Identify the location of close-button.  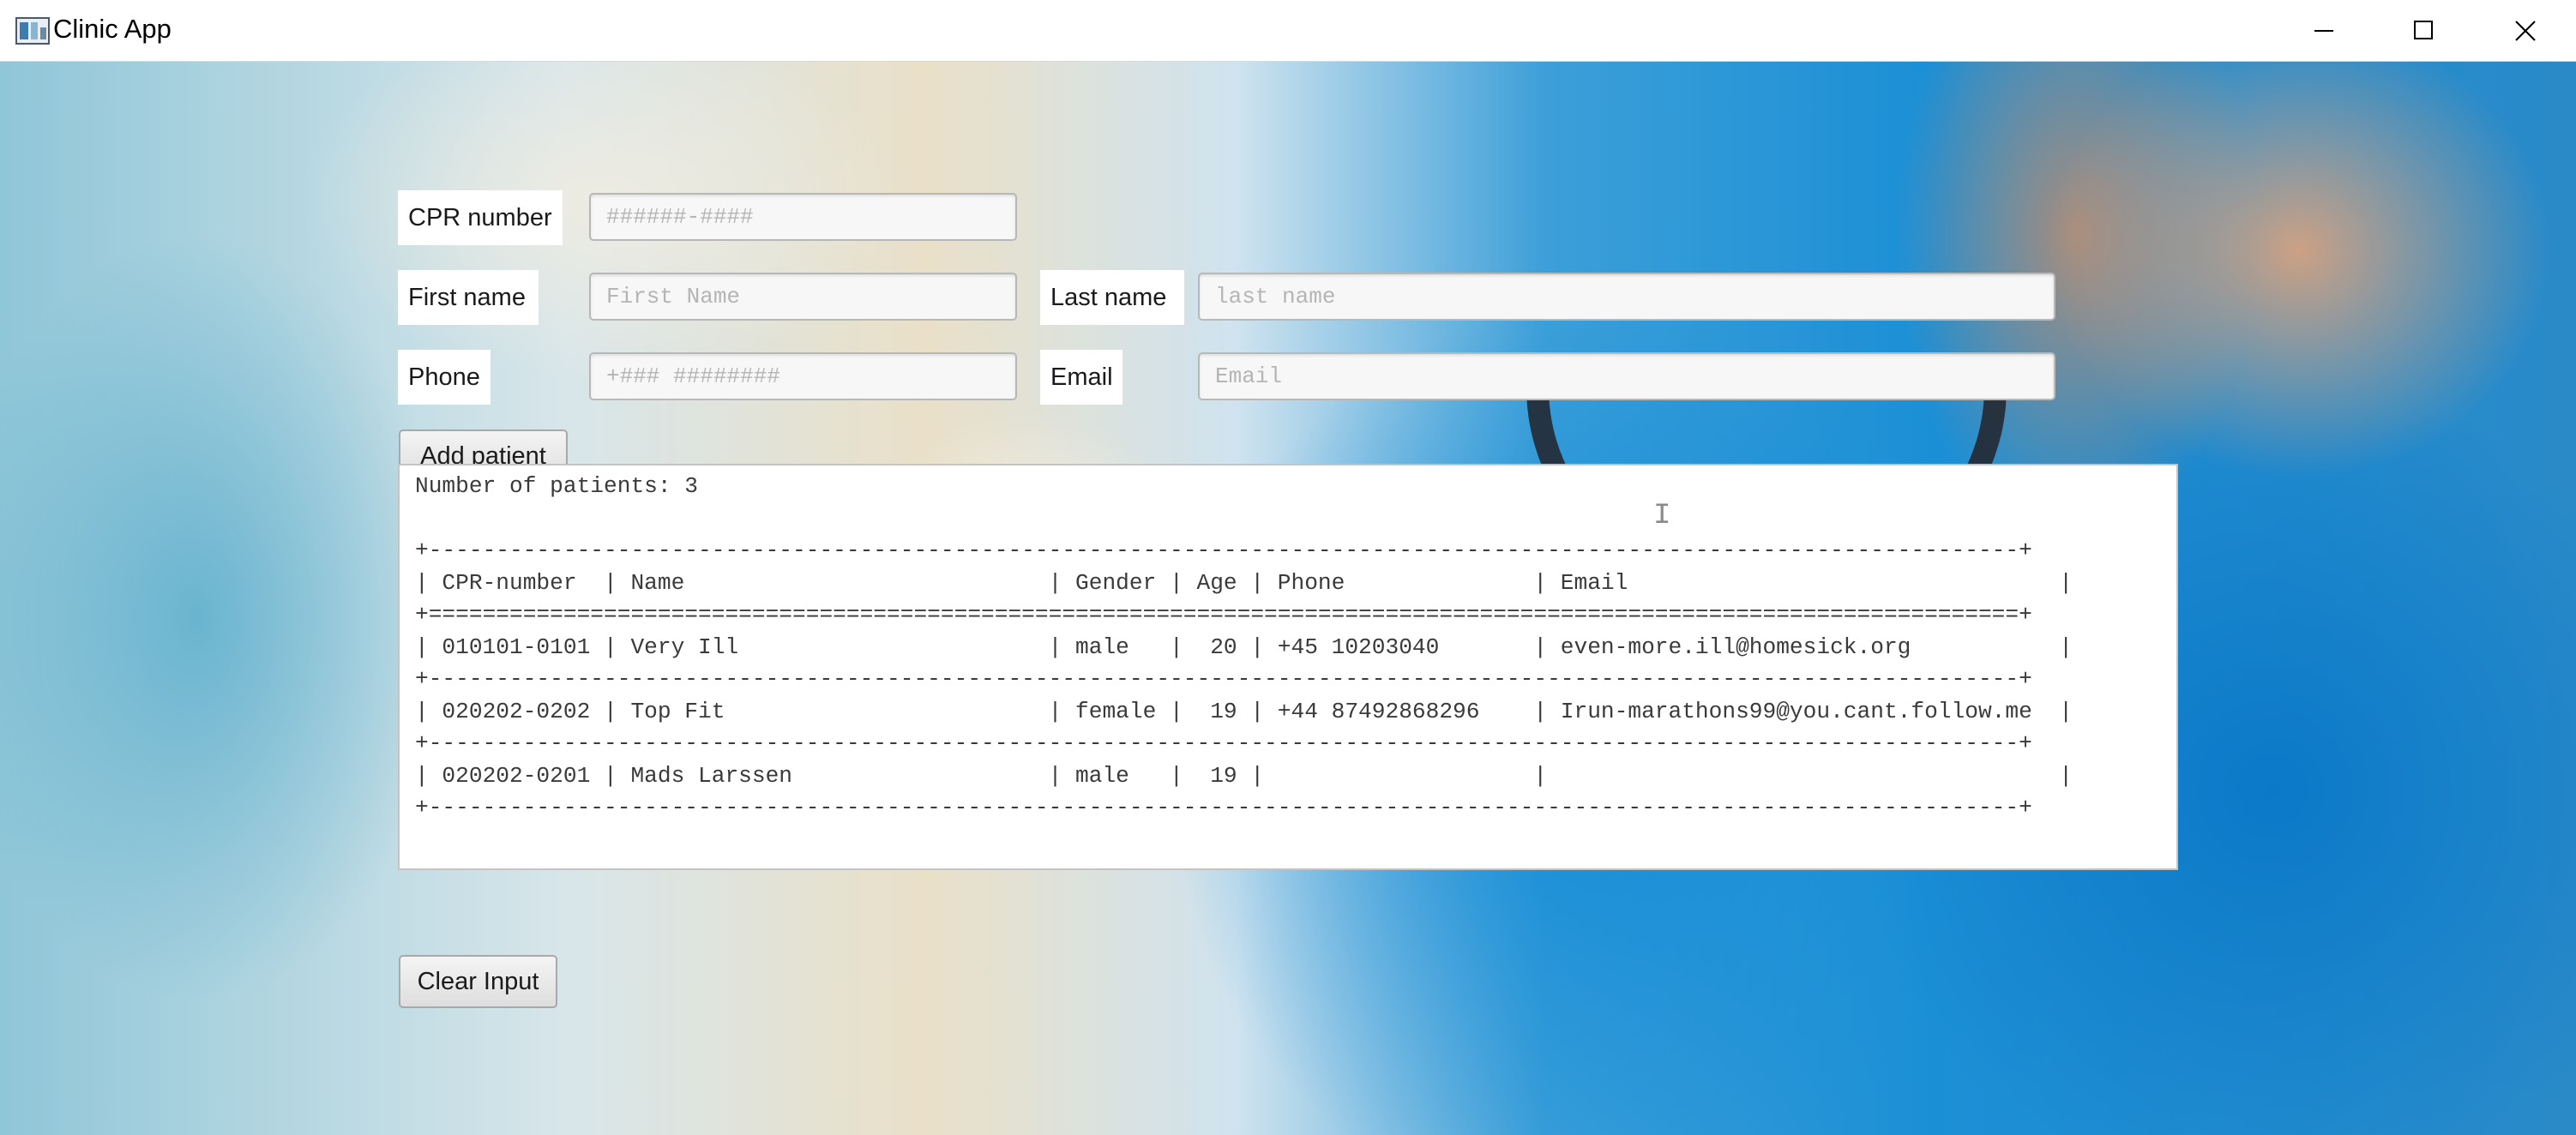
(2525, 31).